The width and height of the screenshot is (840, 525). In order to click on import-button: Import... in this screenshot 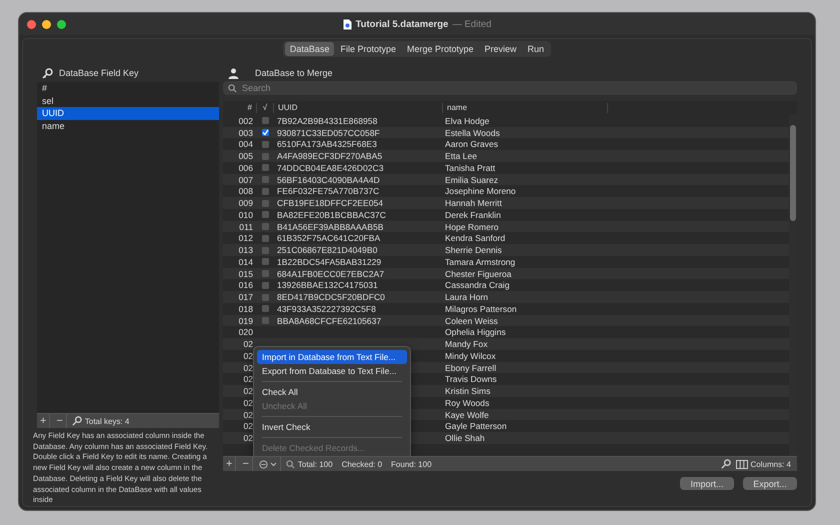, I will do `click(707, 483)`.